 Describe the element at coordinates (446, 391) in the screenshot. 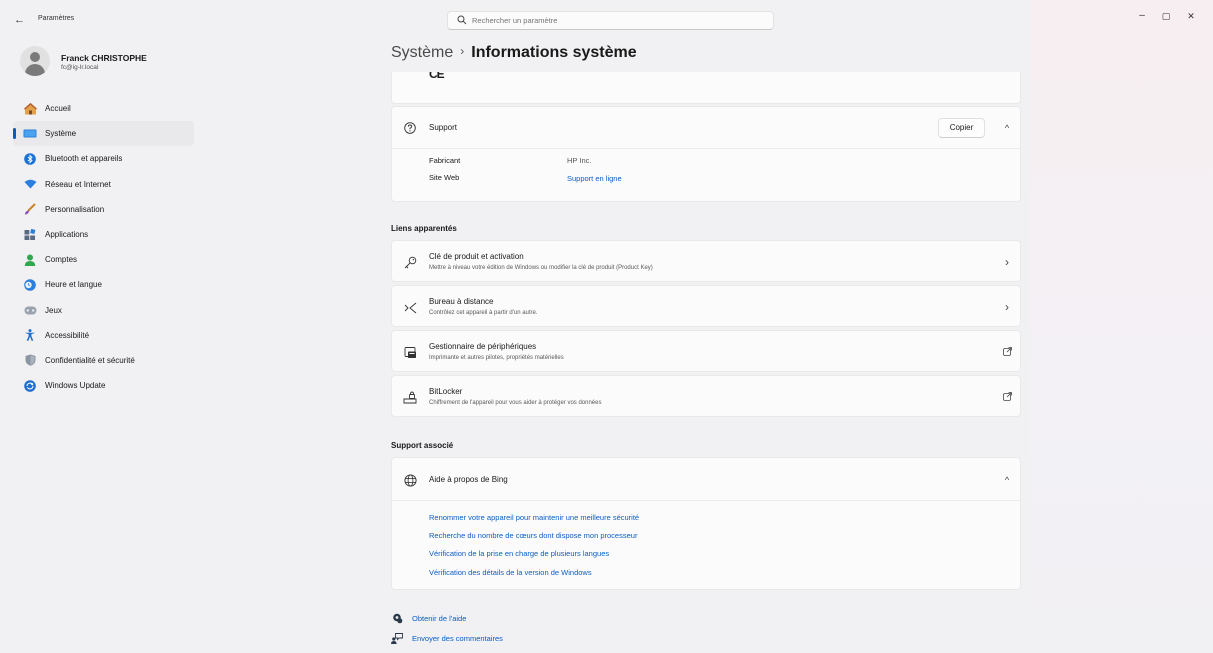

I see `row-title: BitLocker` at that location.